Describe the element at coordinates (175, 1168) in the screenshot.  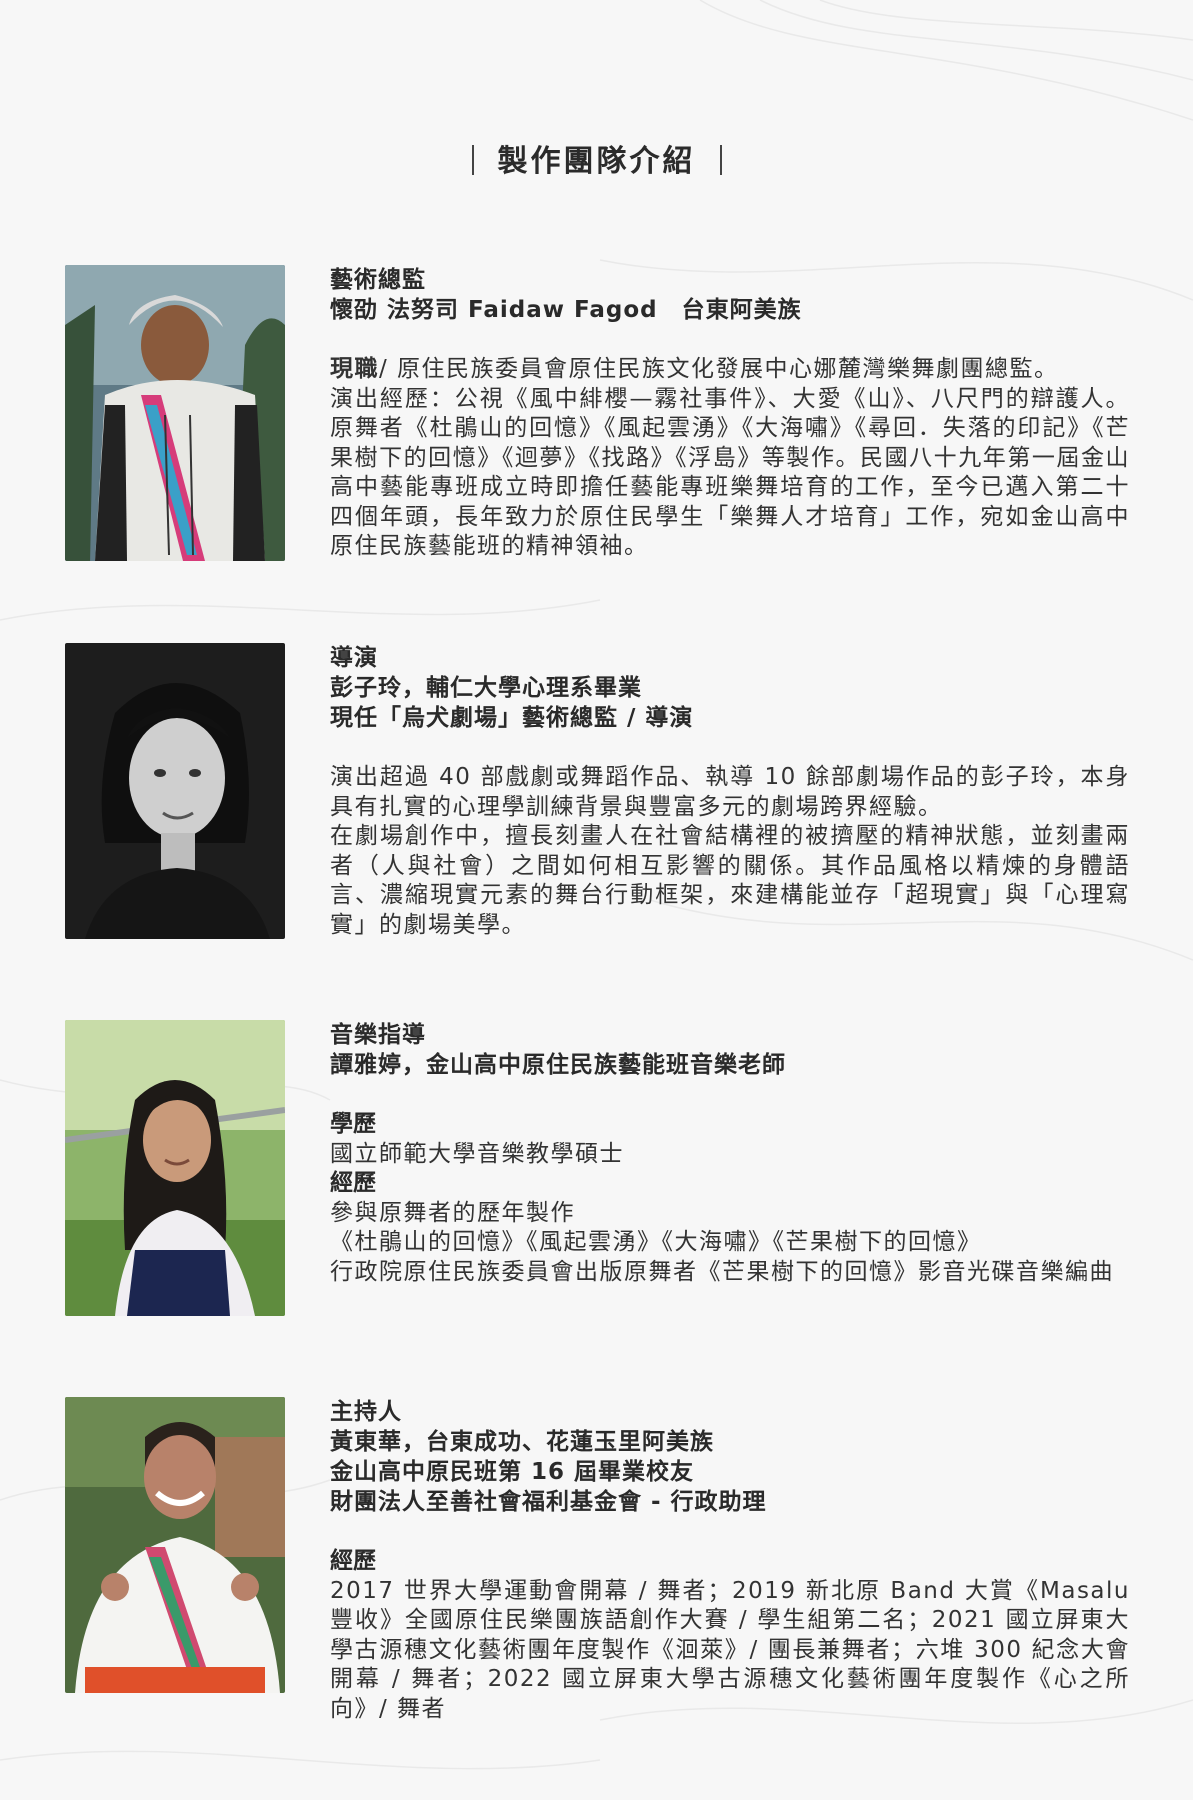
I see `photo-music-director` at that location.